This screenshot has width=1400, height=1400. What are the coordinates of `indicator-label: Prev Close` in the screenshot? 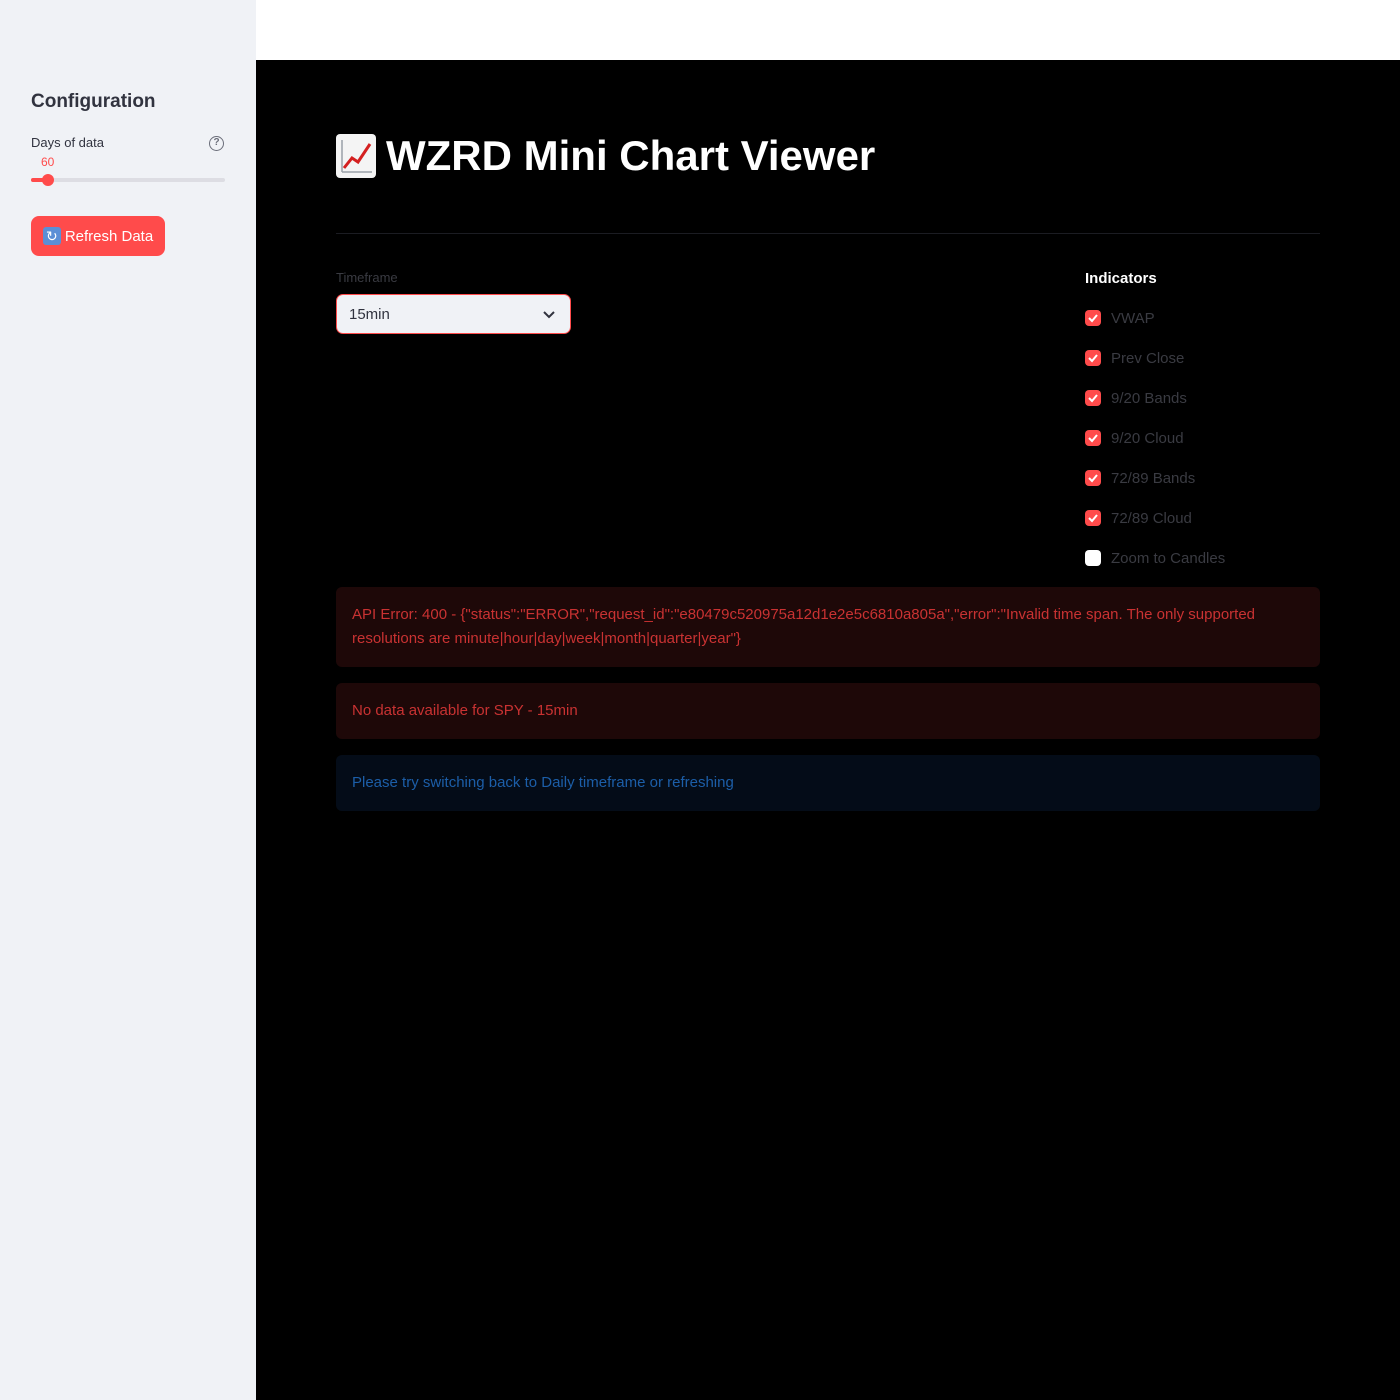 It's located at (1148, 358).